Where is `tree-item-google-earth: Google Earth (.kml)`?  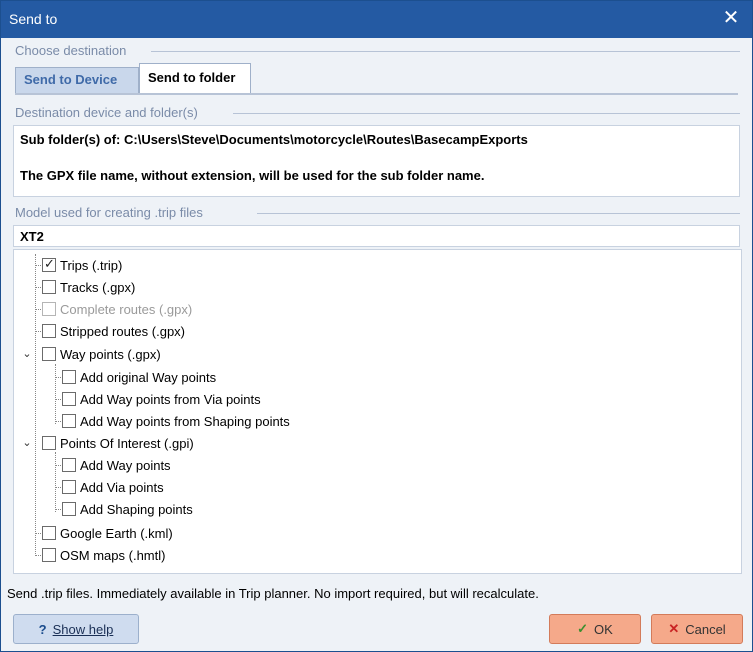
tree-item-google-earth: Google Earth (.kml) is located at coordinates (107, 533).